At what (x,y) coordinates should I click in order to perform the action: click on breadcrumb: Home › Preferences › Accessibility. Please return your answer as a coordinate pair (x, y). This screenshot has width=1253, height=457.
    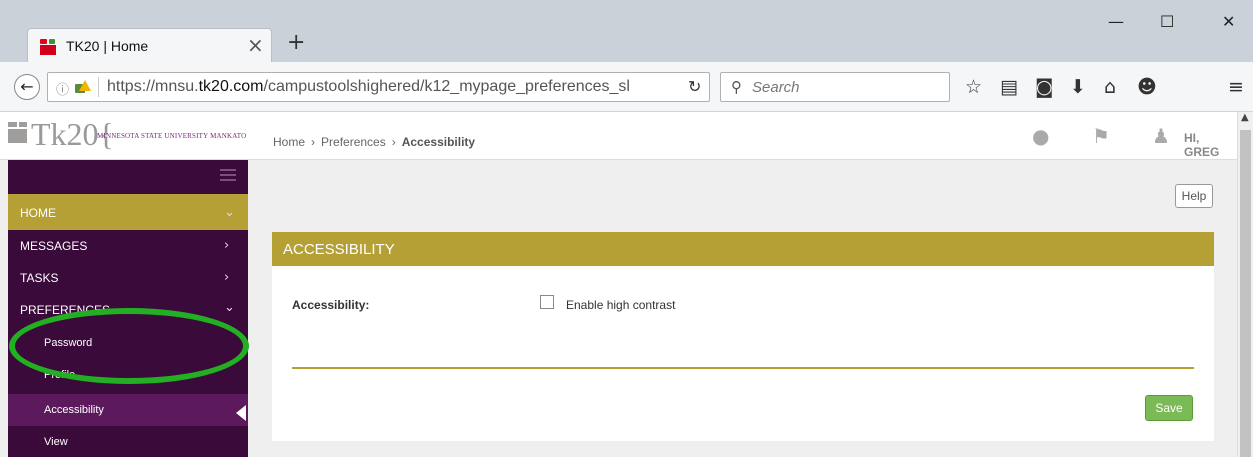
    Looking at the image, I should click on (374, 142).